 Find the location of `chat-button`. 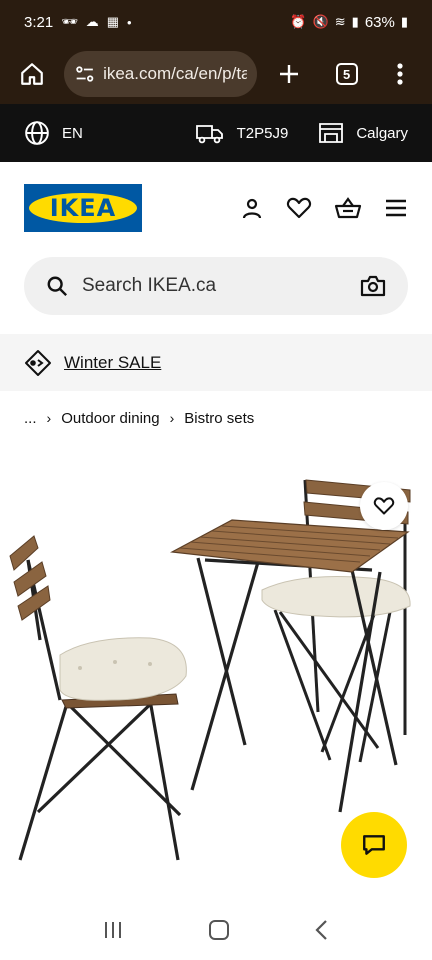

chat-button is located at coordinates (374, 845).